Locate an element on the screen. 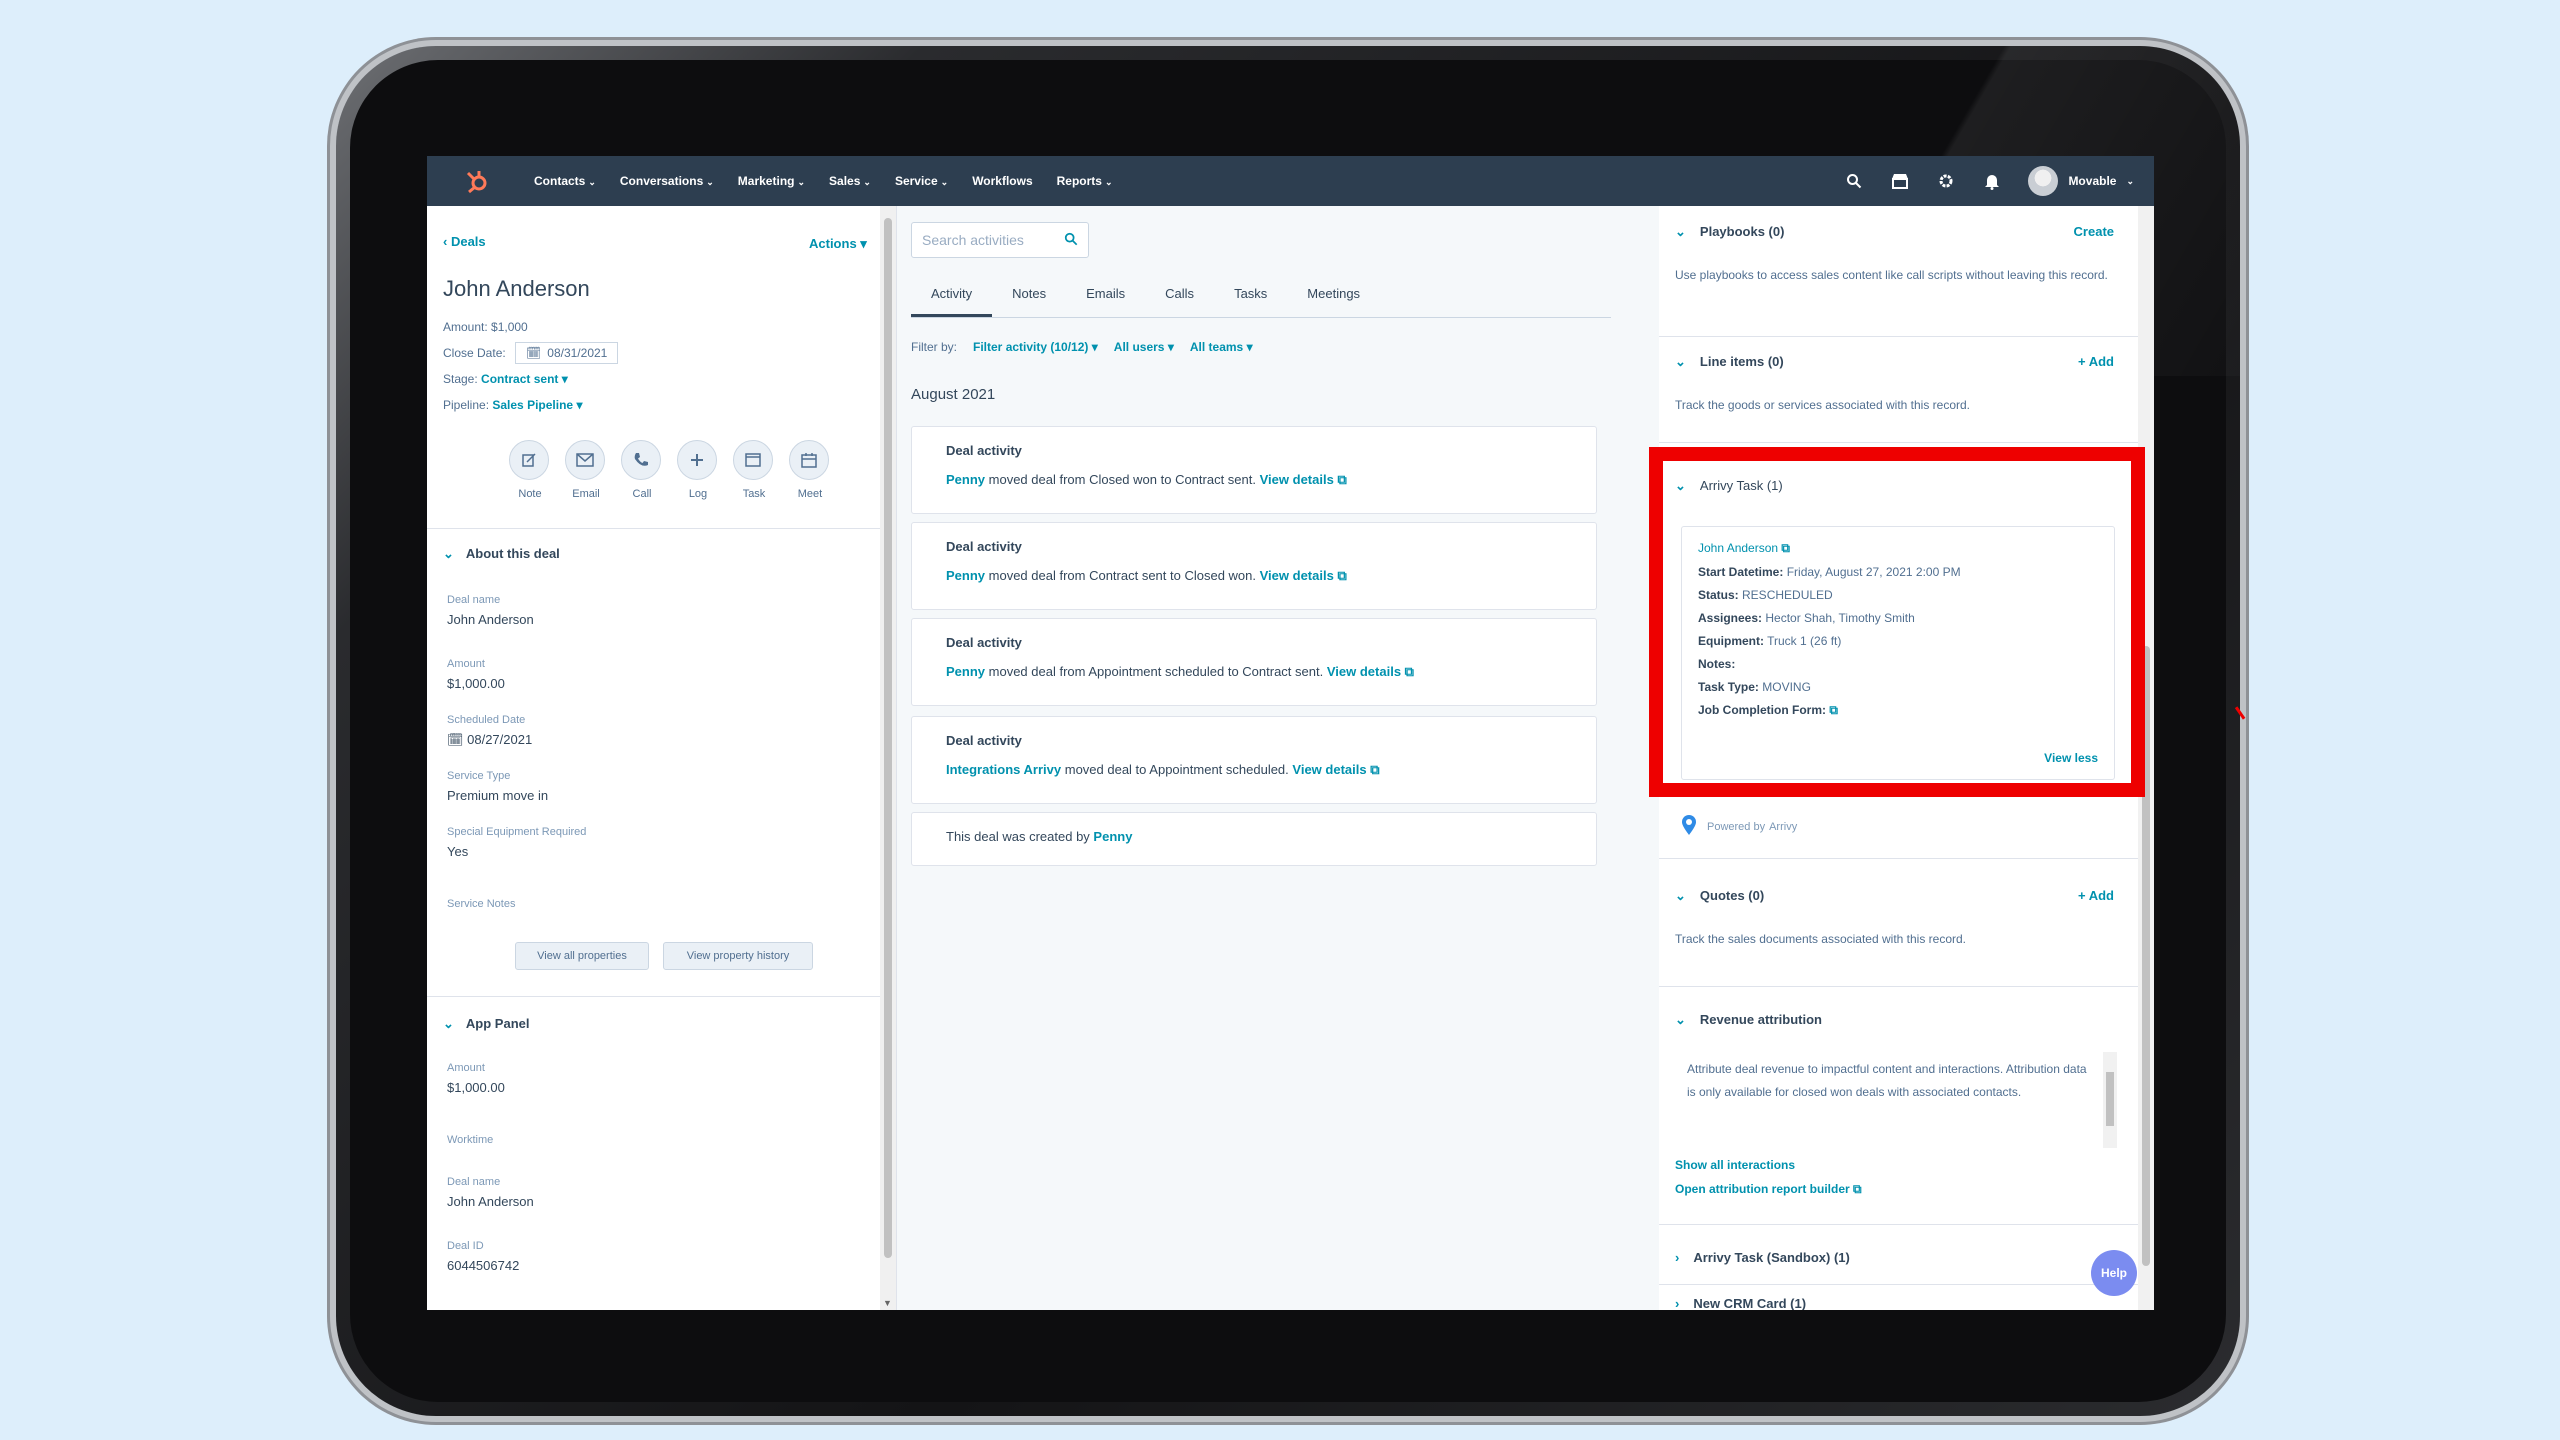  create-playbook-link: Create is located at coordinates (2094, 231).